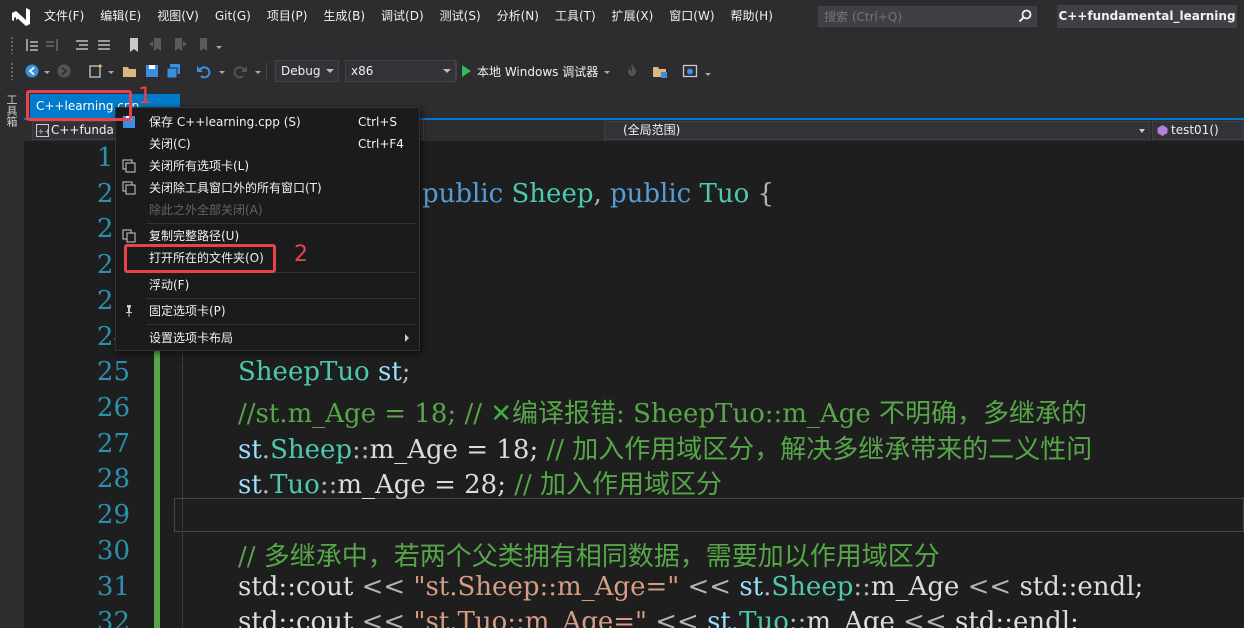 This screenshot has width=1244, height=628. Describe the element at coordinates (191, 338) in the screenshot. I see `menu-item-label: 设置选项卡布局` at that location.